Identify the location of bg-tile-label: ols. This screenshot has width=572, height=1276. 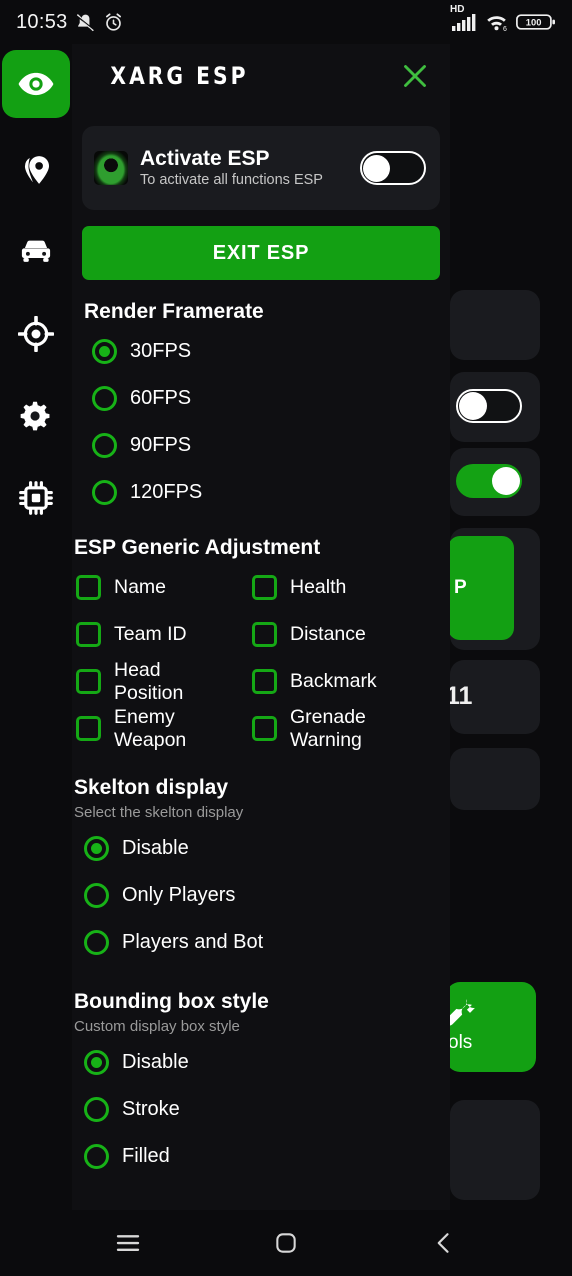
(460, 1042).